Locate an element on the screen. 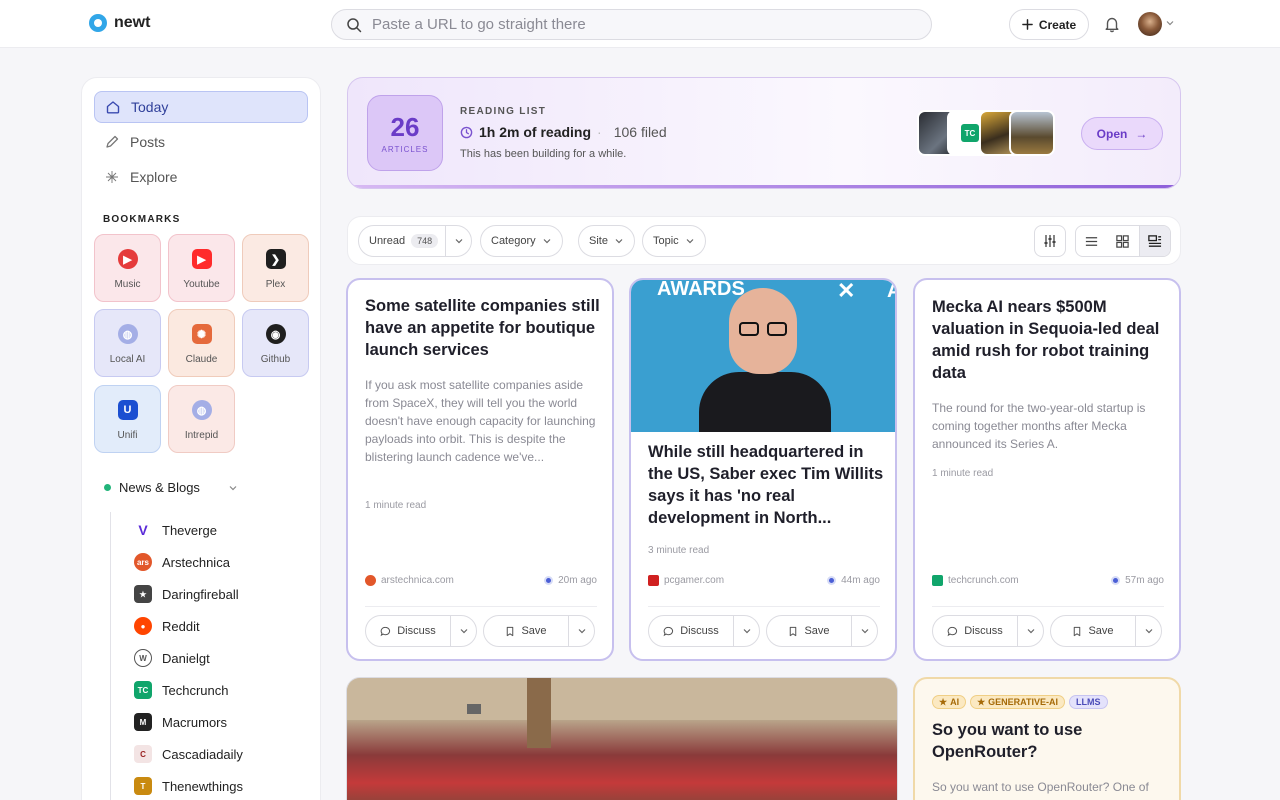 The image size is (1280, 800). article-image is located at coordinates (622, 739).